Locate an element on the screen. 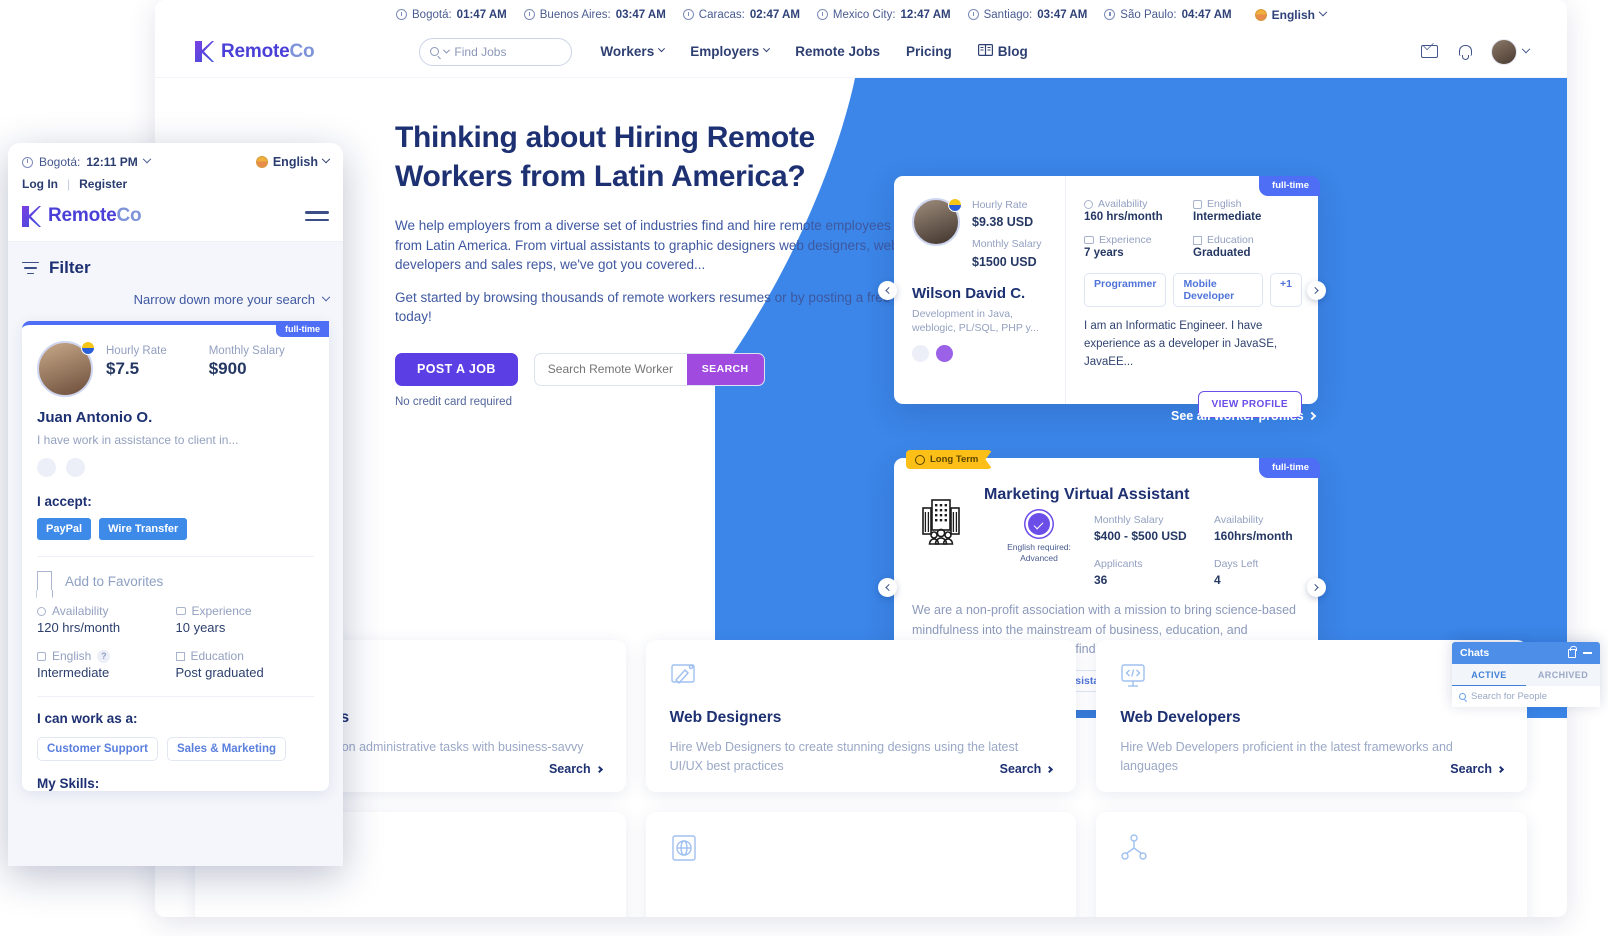 This screenshot has width=1608, height=936. worker-tags: Programmer Mobile Developer +1 is located at coordinates (1193, 290).